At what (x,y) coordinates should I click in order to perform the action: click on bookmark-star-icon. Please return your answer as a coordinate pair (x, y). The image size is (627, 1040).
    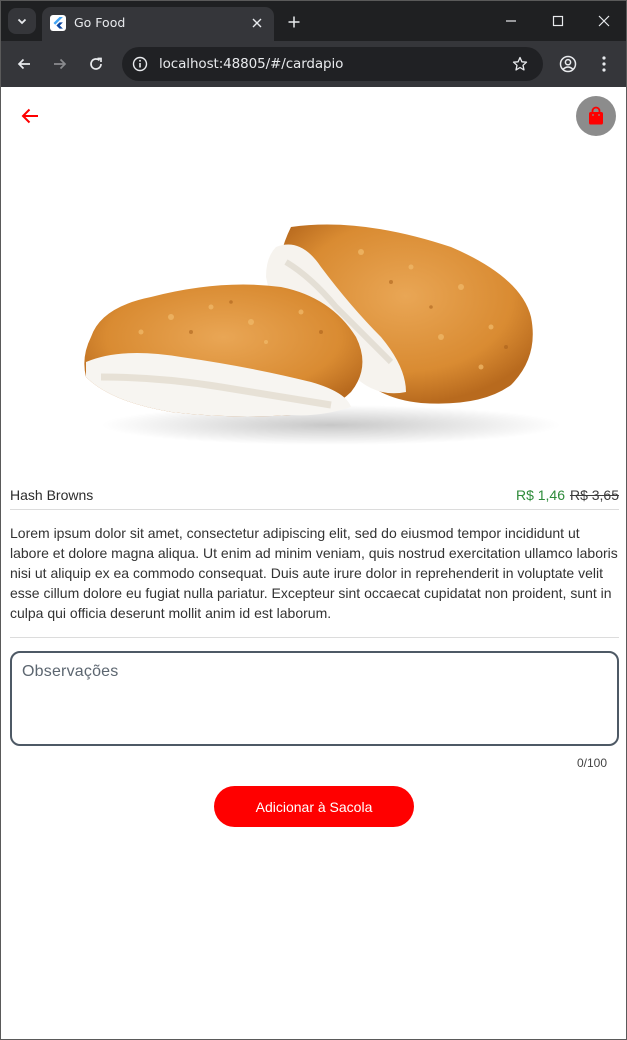
    Looking at the image, I should click on (520, 64).